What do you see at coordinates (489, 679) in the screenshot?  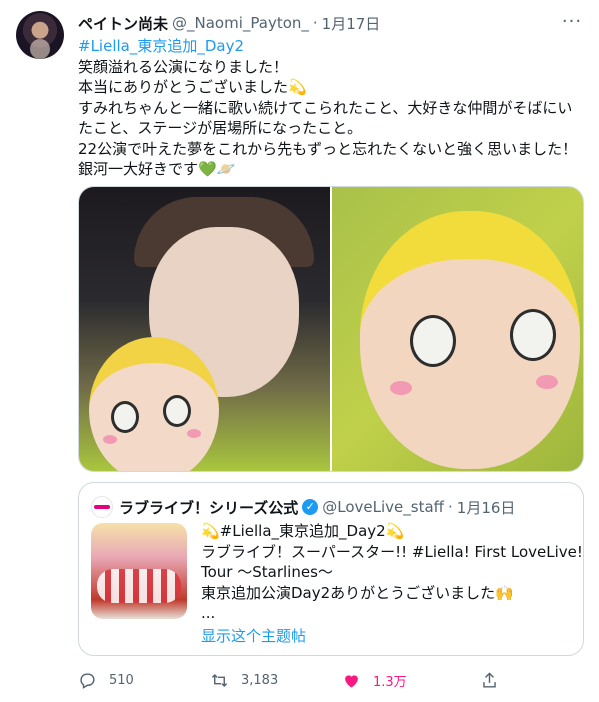 I see `share-icon` at bounding box center [489, 679].